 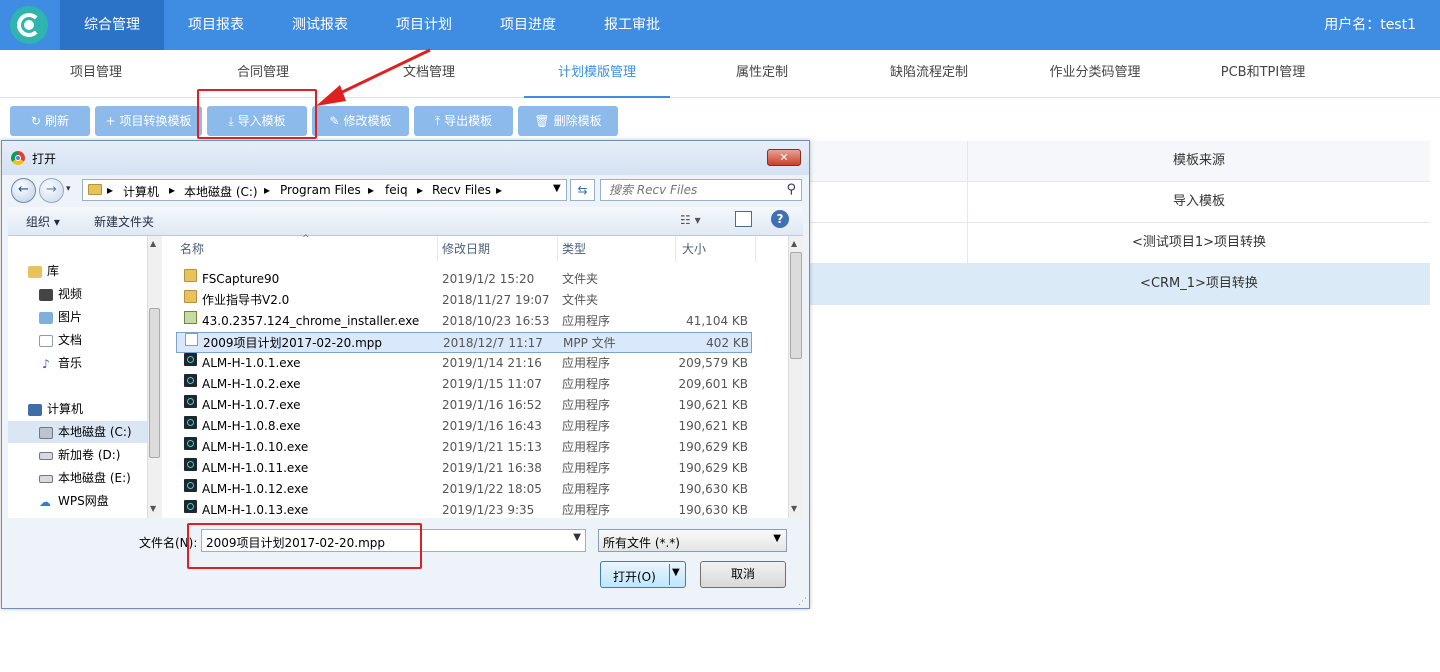 I want to click on nav-item-project-report: 项目报表, so click(x=216, y=25).